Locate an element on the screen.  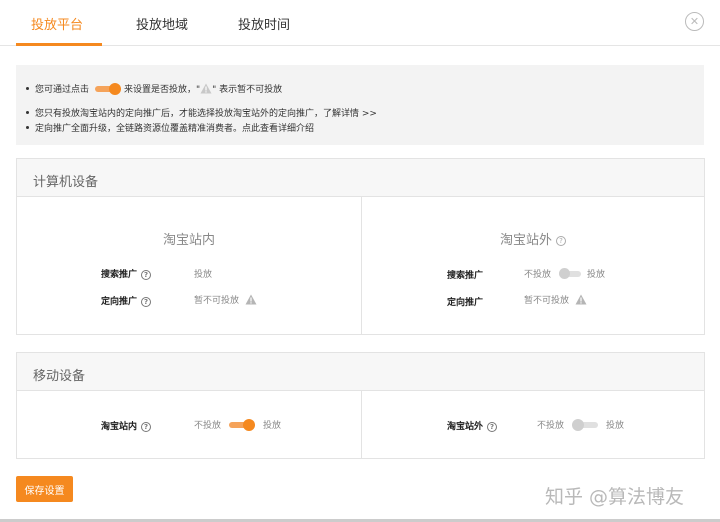
mobile-inside-label: 淘宝站内? is located at coordinates (126, 425).